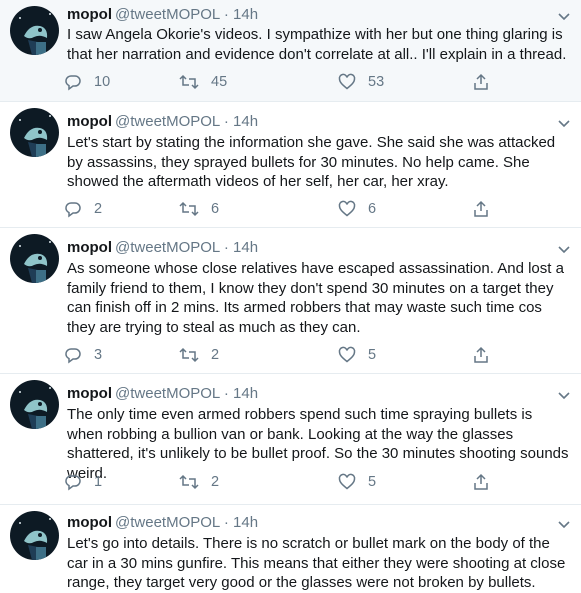  Describe the element at coordinates (98, 355) in the screenshot. I see `reply-count: 3` at that location.